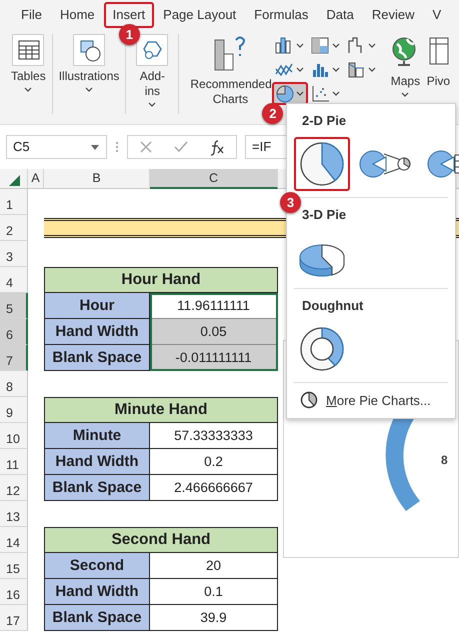 Image resolution: width=459 pixels, height=642 pixels. I want to click on ribbon-tab: Data, so click(340, 15).